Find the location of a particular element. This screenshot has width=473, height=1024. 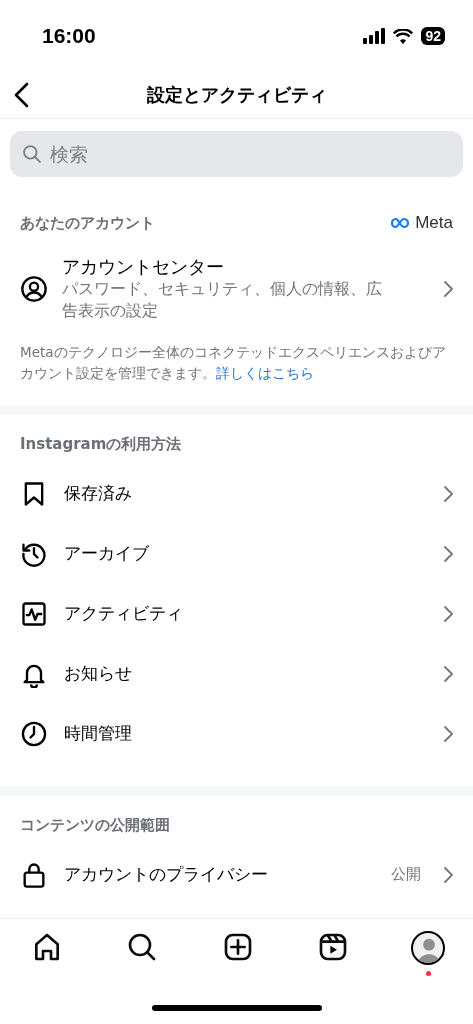

page-title: 設定とアクティビティ is located at coordinates (236, 95).